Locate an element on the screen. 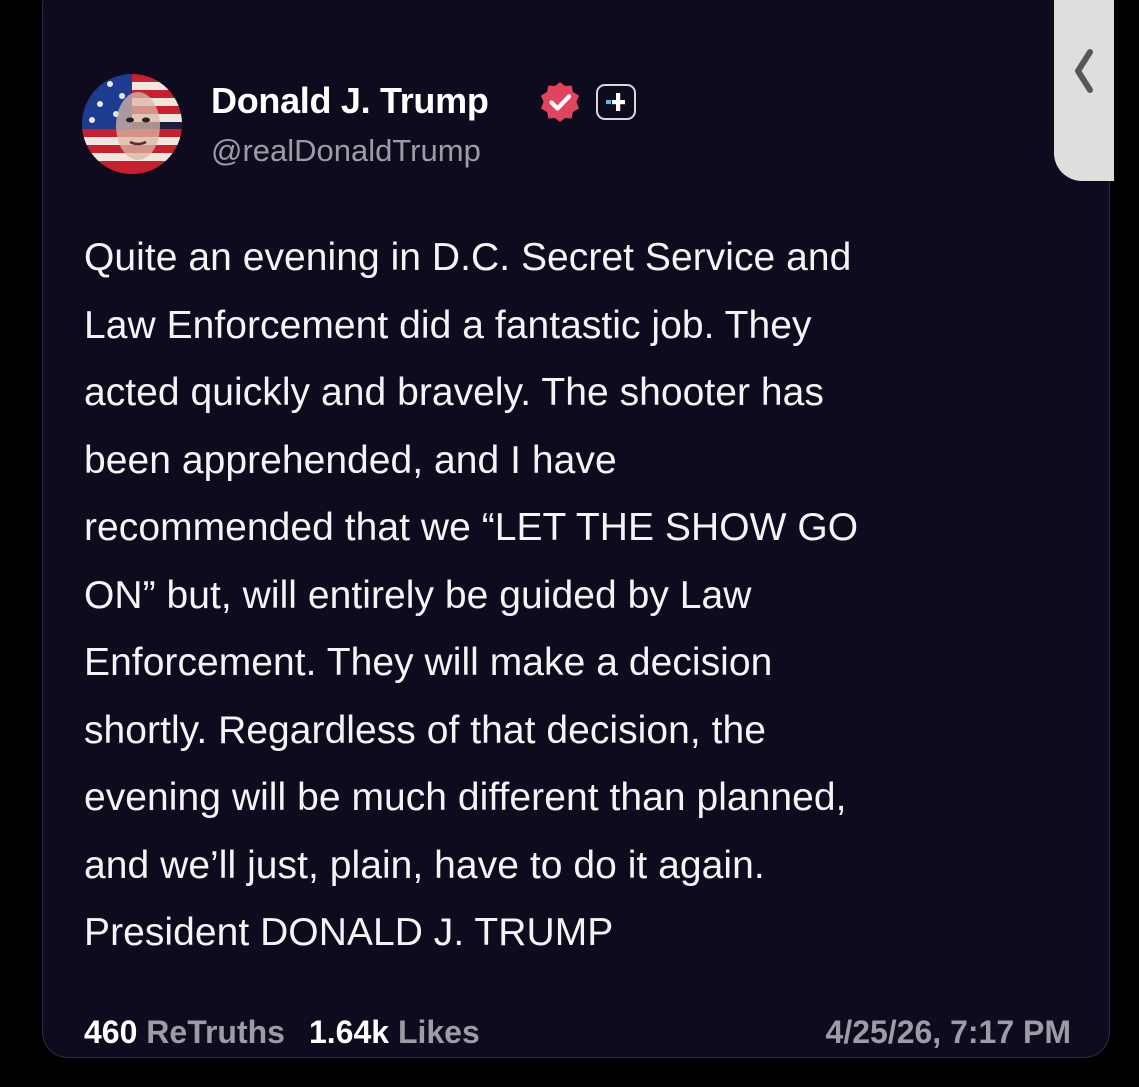 This screenshot has width=1139, height=1087. post-stats: 460 ReTruths 1.64k Likes is located at coordinates (282, 1032).